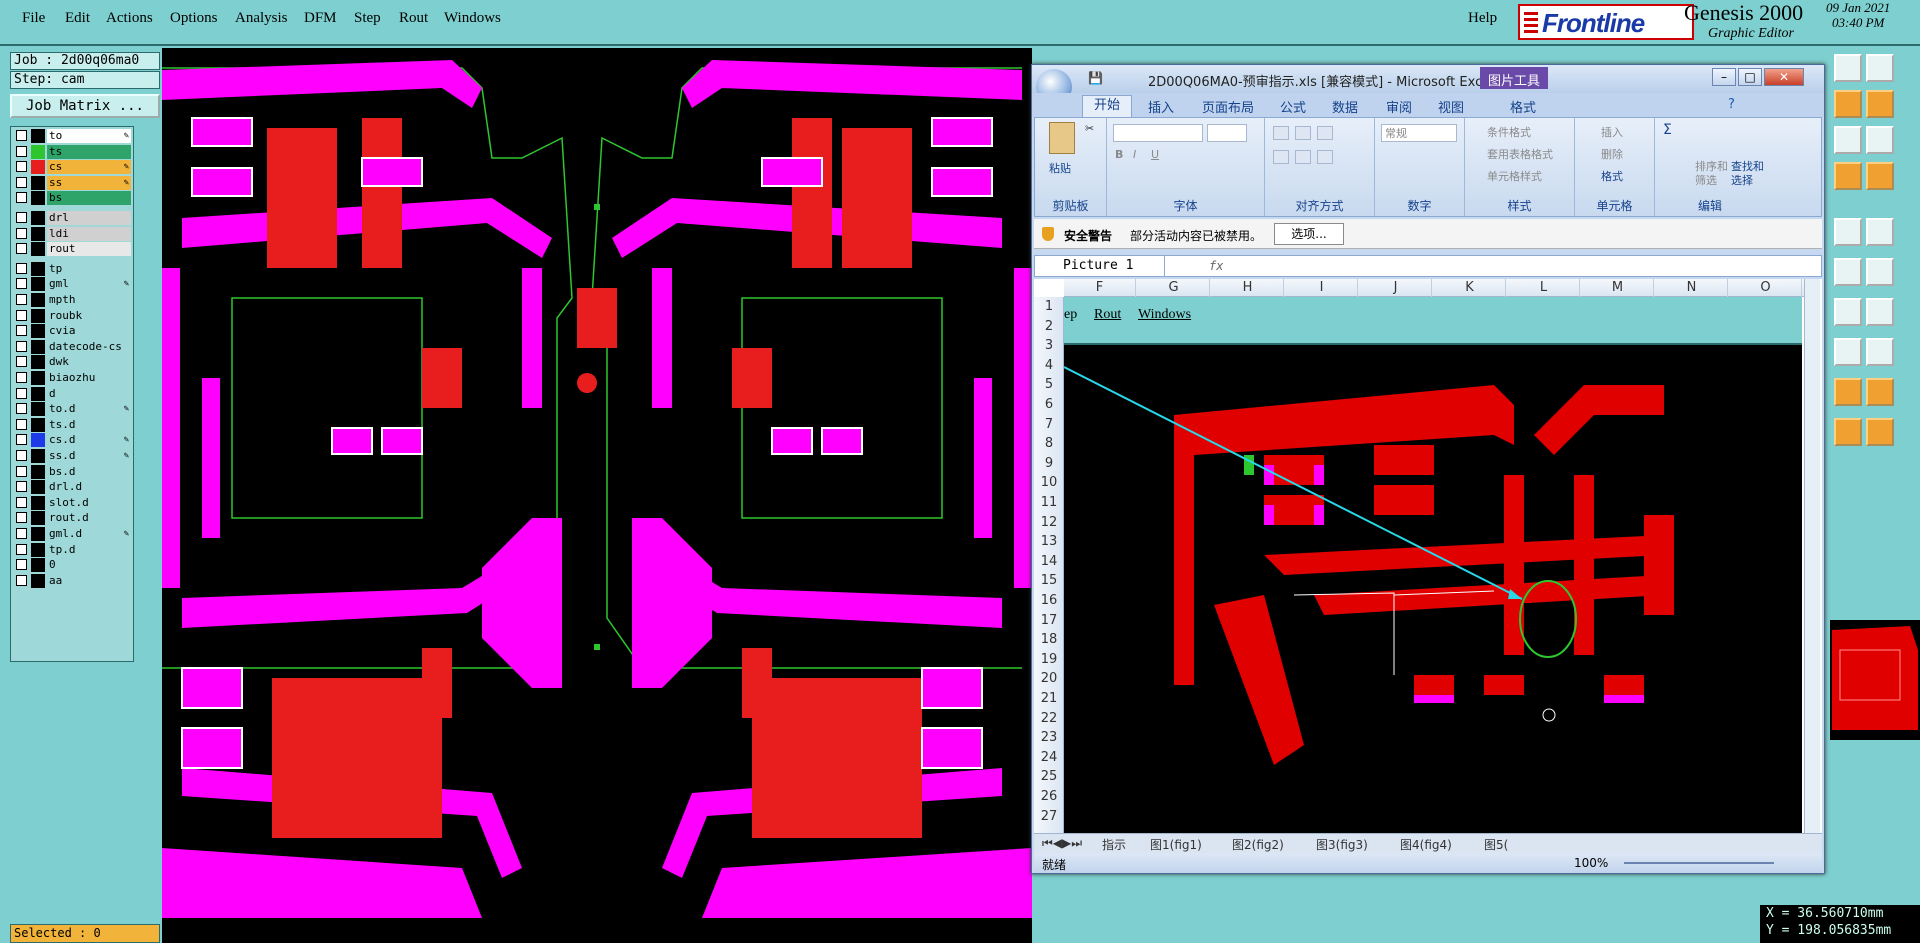  What do you see at coordinates (1049, 698) in the screenshot?
I see `row-header: 21` at bounding box center [1049, 698].